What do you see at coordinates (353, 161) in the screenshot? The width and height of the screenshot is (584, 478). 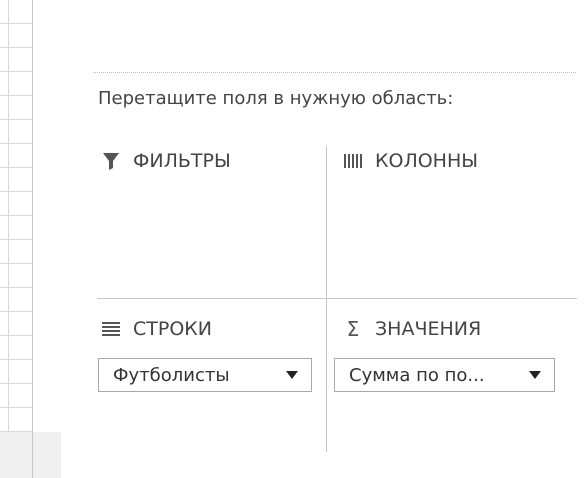 I see `columns-icon` at bounding box center [353, 161].